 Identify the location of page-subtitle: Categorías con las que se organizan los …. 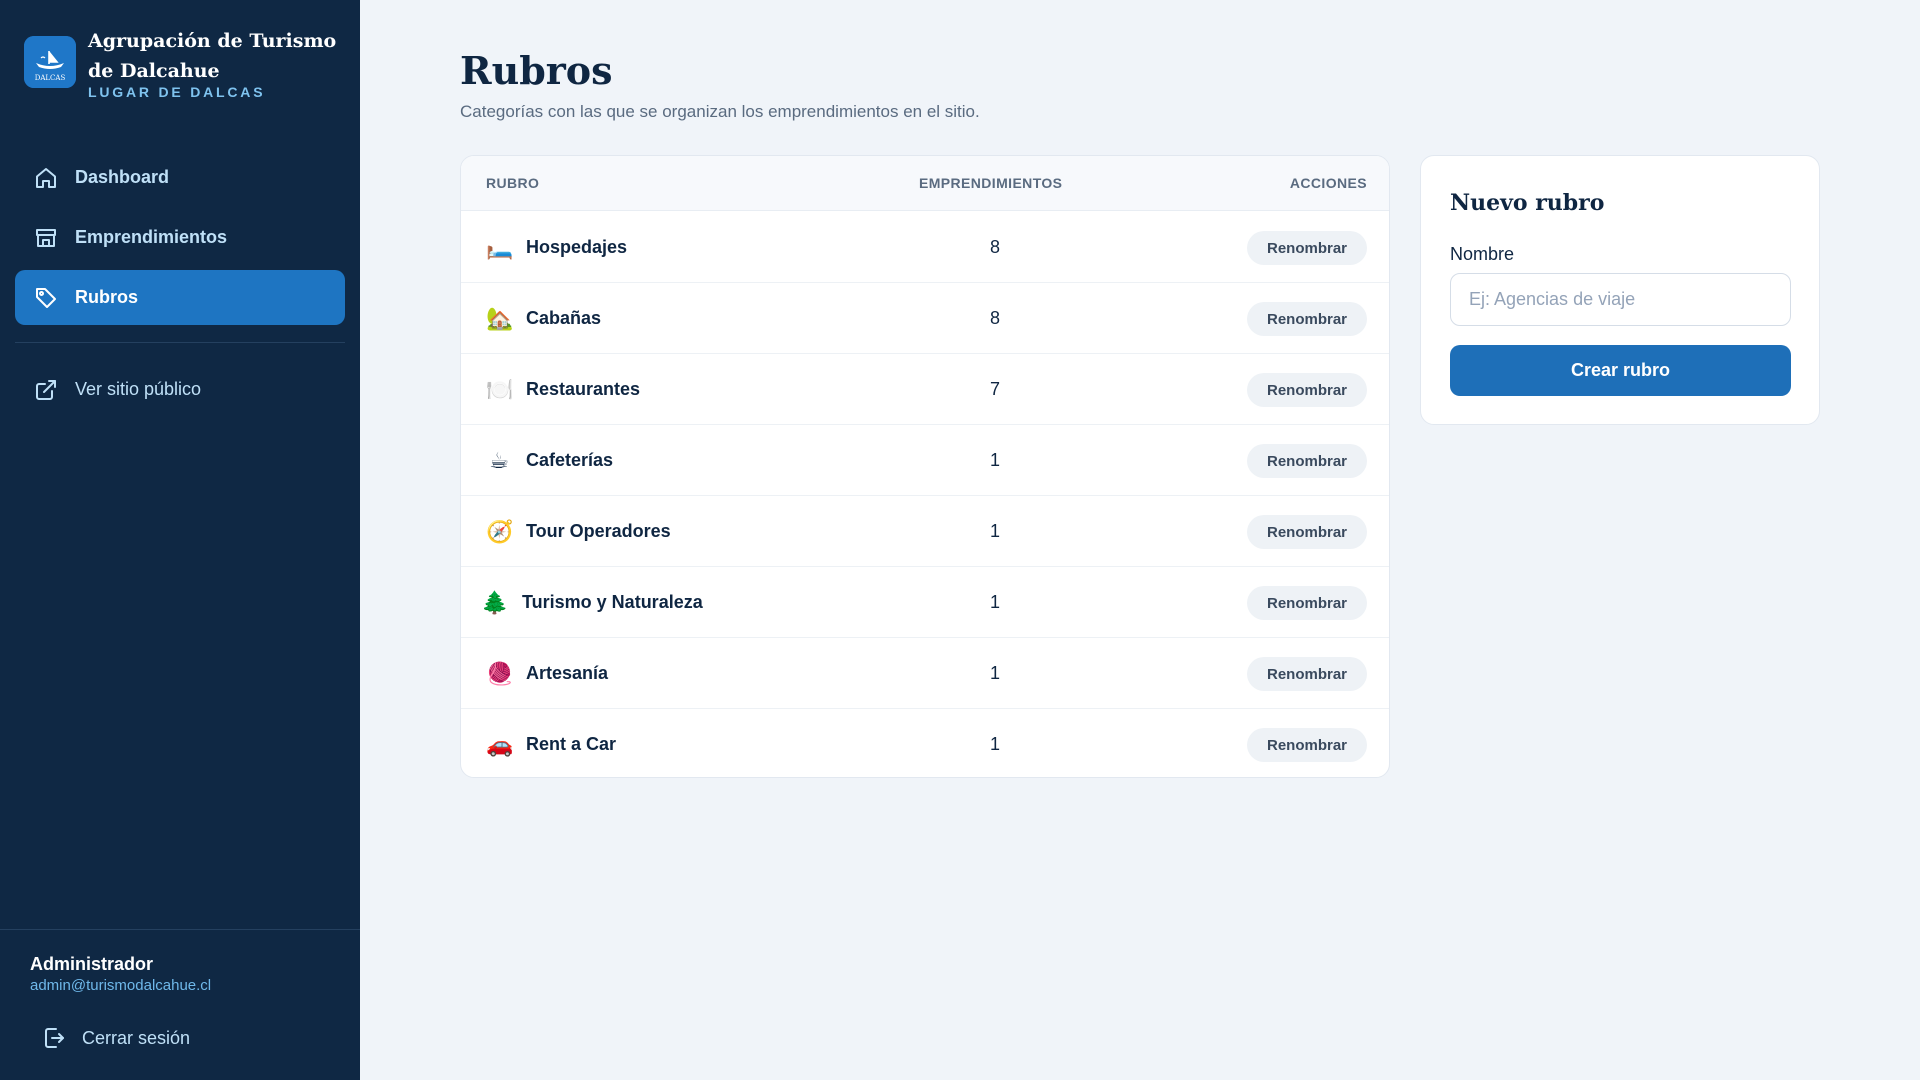
(720, 111).